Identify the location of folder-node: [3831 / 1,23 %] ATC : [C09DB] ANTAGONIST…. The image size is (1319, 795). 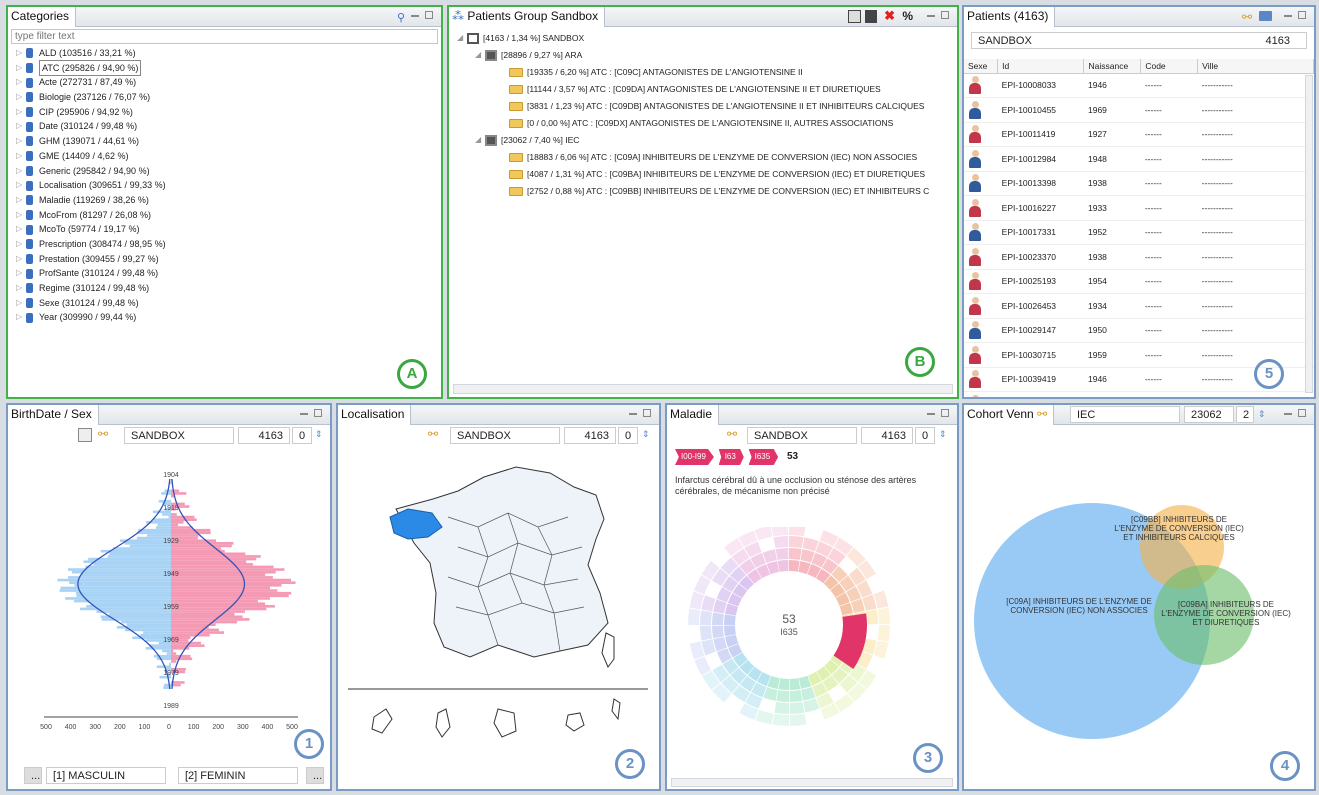
(705, 106).